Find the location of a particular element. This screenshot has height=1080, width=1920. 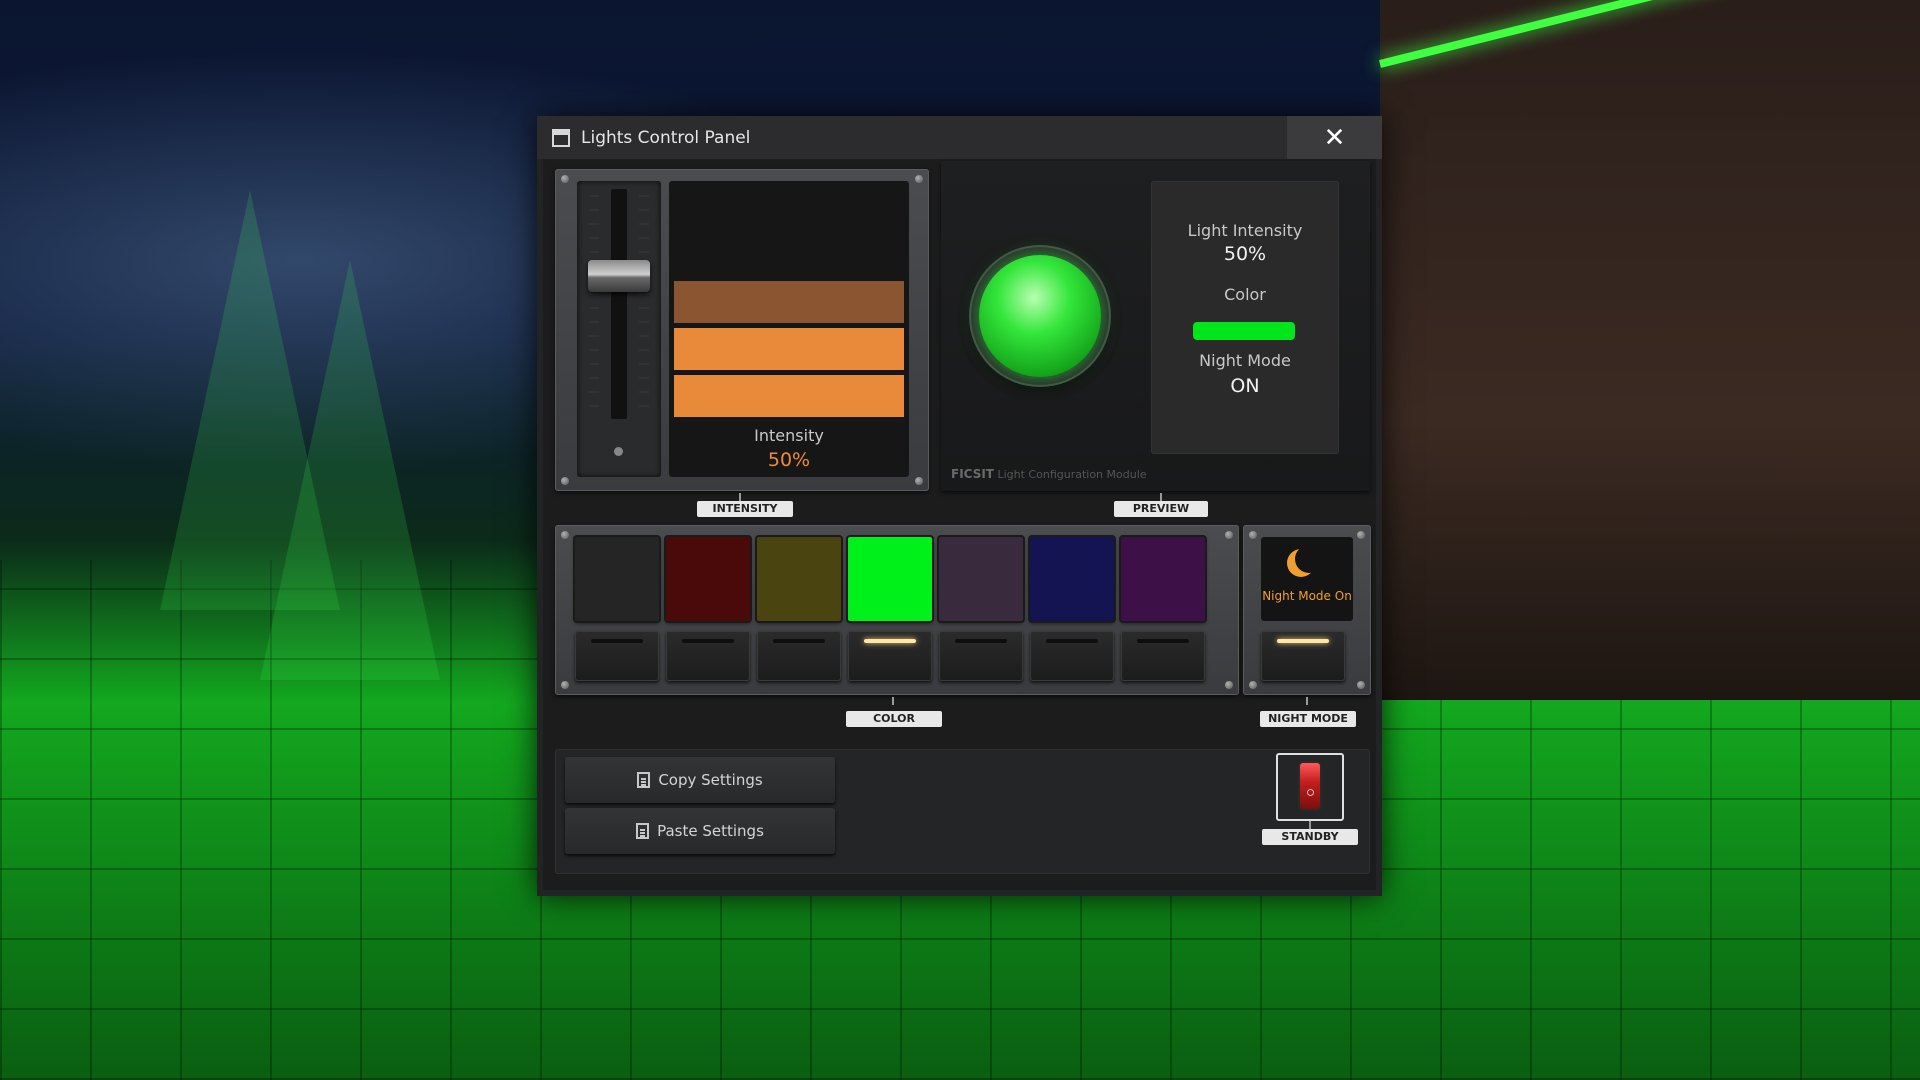

ficsit-logo: FICSIT is located at coordinates (972, 474).